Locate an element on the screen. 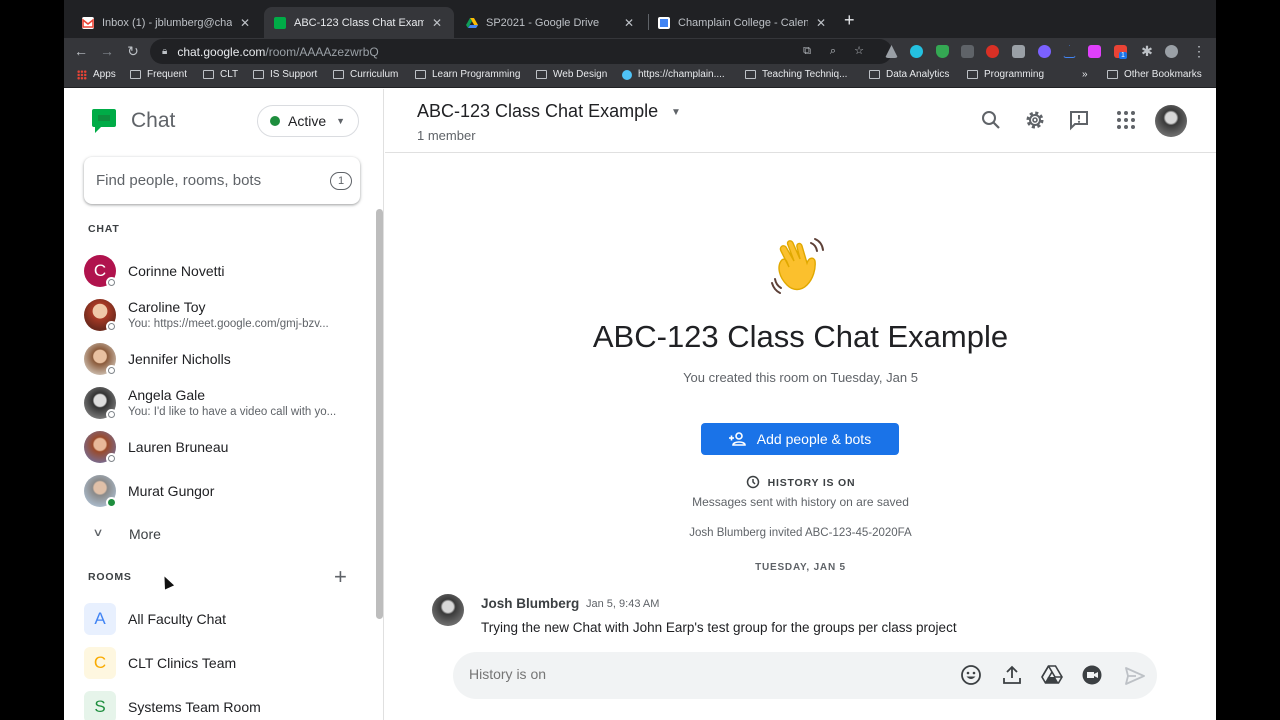 This screenshot has height=720, width=1280. send-icon is located at coordinates (1135, 676).